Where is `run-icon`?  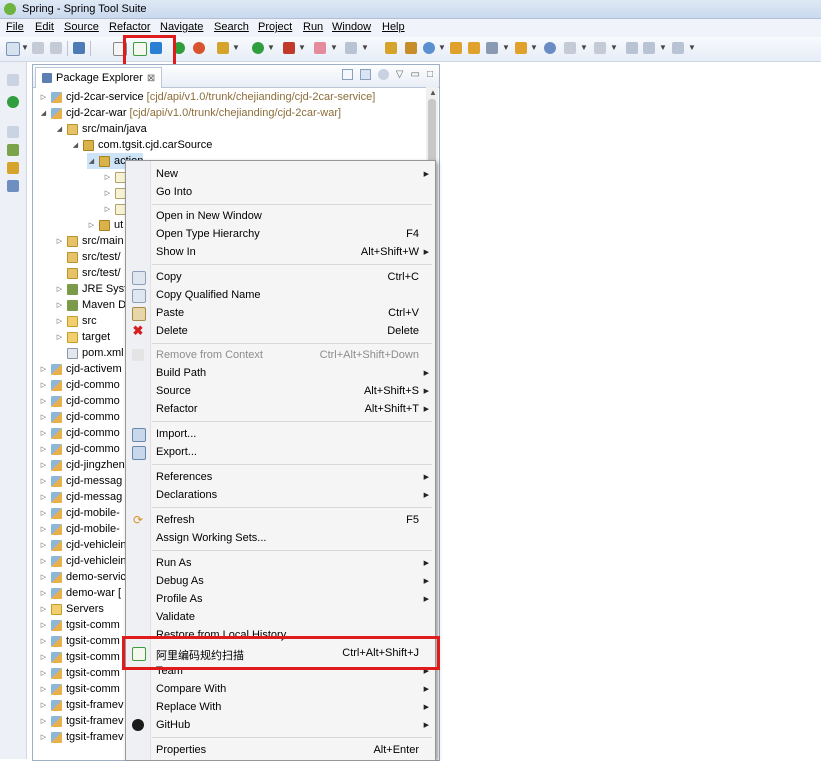
run-icon is located at coordinates (258, 48).